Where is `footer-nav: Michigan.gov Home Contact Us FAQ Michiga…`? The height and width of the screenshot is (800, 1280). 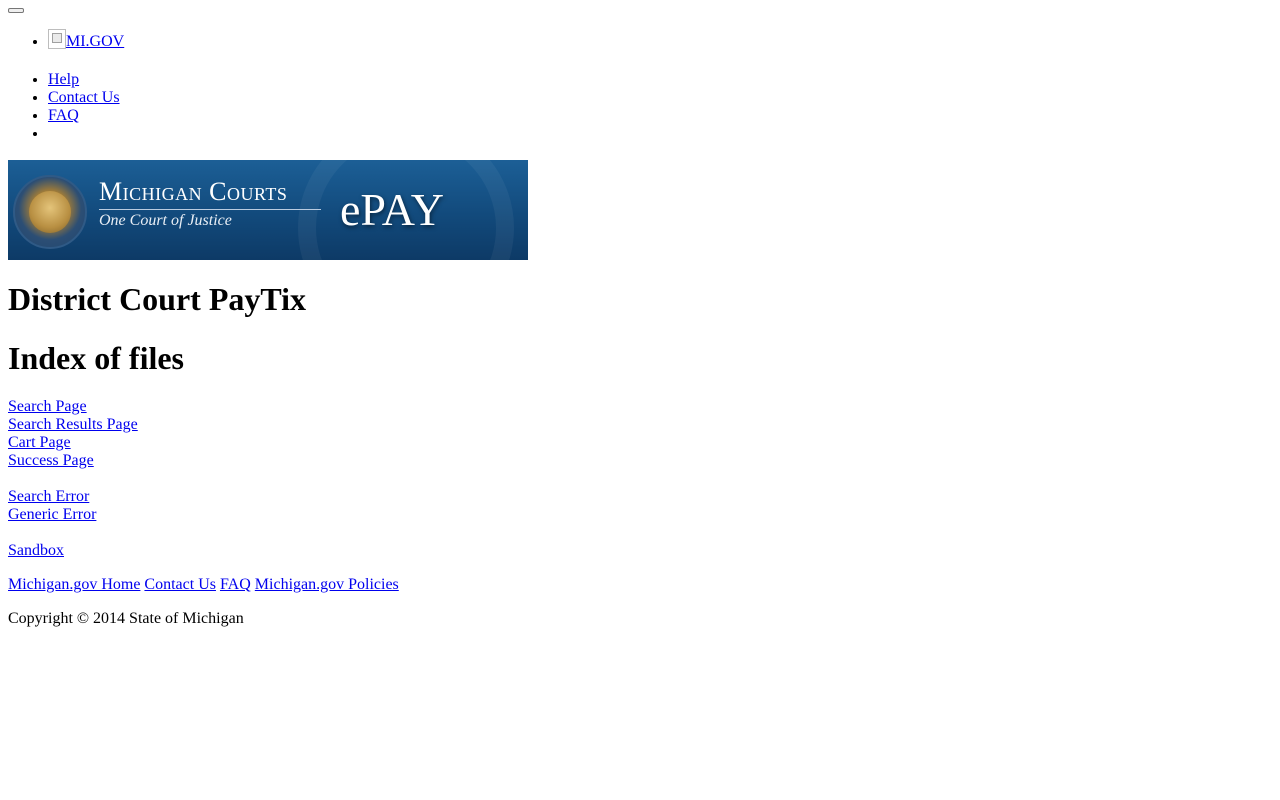
footer-nav: Michigan.gov Home Contact Us FAQ Michiga… is located at coordinates (640, 585).